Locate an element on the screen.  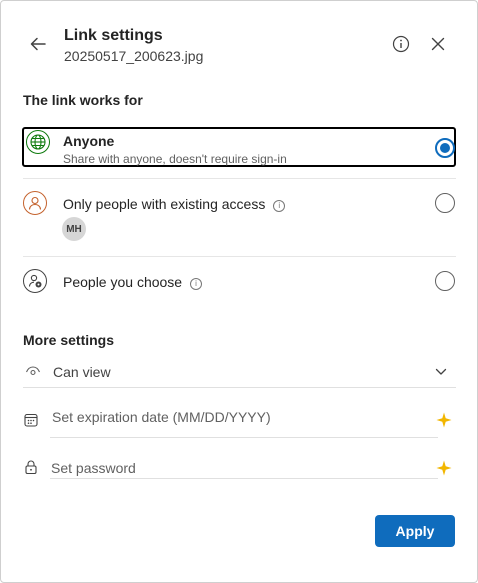
file-name: 20250517_200623.jpg is located at coordinates (134, 56).